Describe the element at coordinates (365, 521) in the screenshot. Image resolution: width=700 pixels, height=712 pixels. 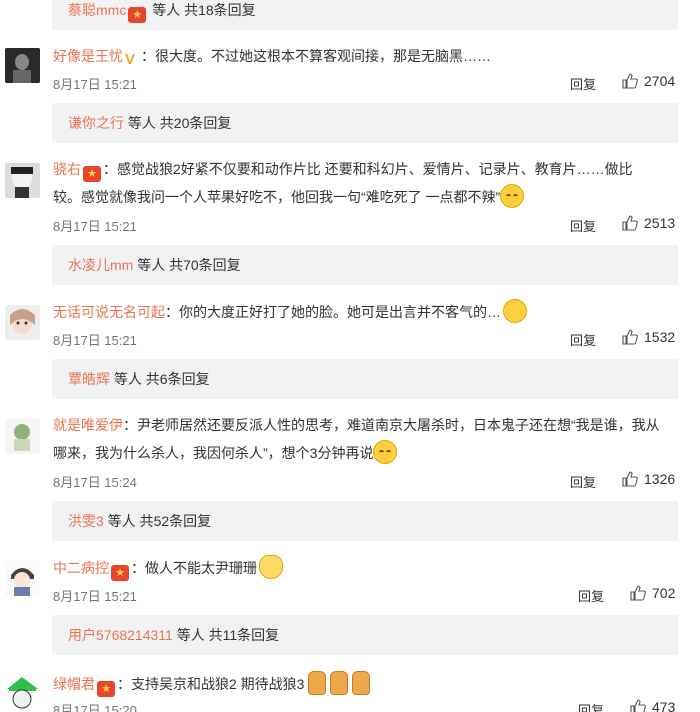
I see `replies-summary-bar: 洪雯3 等人 共52条回复` at that location.